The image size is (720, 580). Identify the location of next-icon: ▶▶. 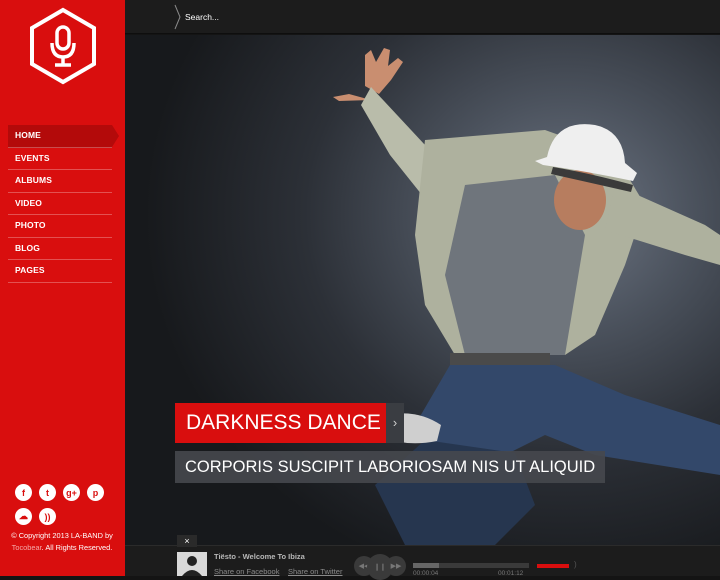
(396, 566).